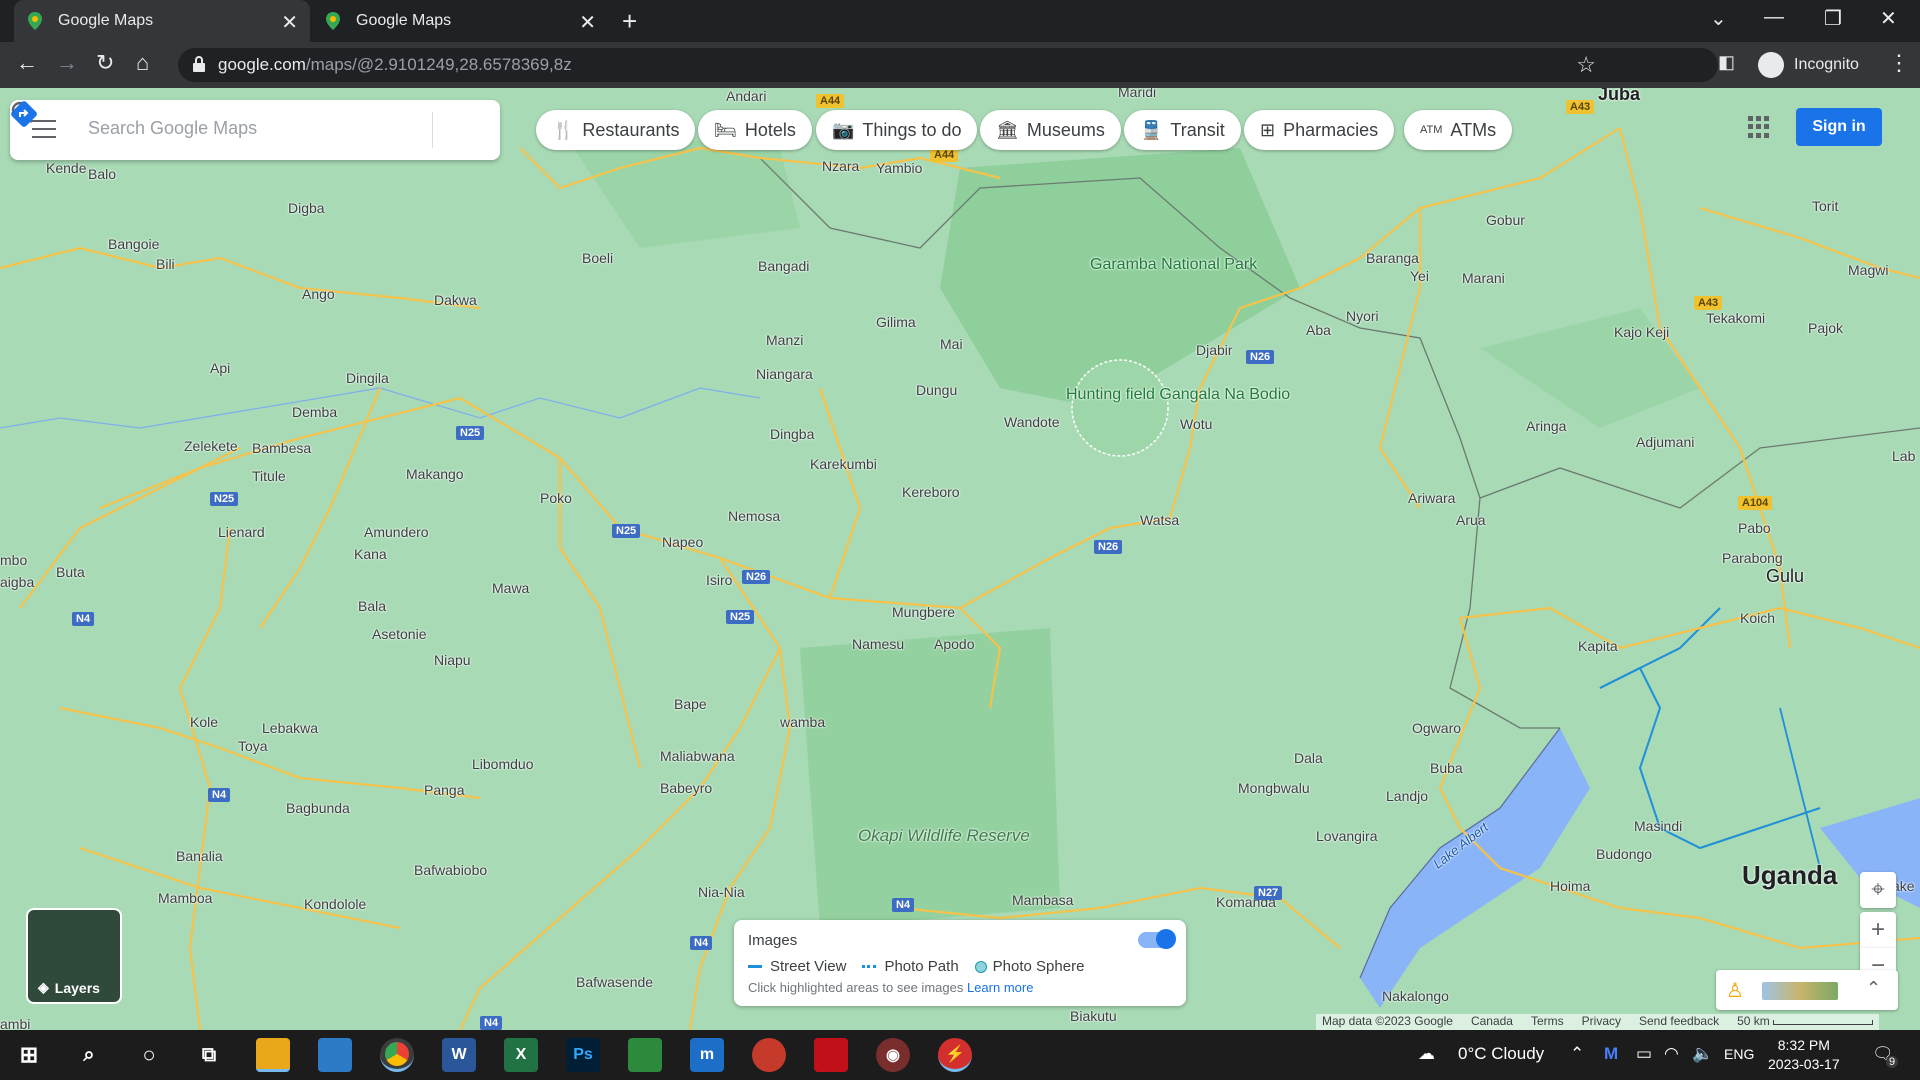 The height and width of the screenshot is (1080, 1920). What do you see at coordinates (1362, 316) in the screenshot?
I see `place-label: Nyori` at bounding box center [1362, 316].